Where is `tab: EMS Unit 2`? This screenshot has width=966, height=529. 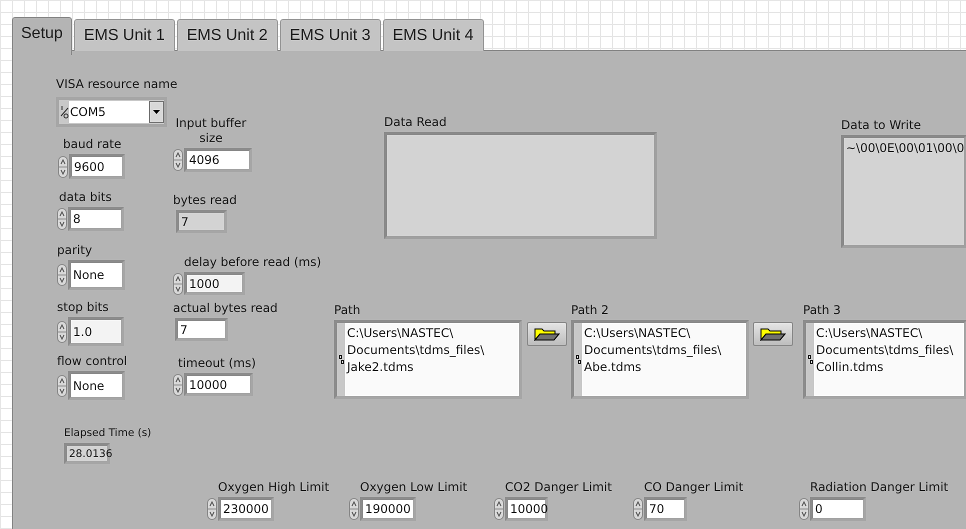
tab: EMS Unit 2 is located at coordinates (227, 35).